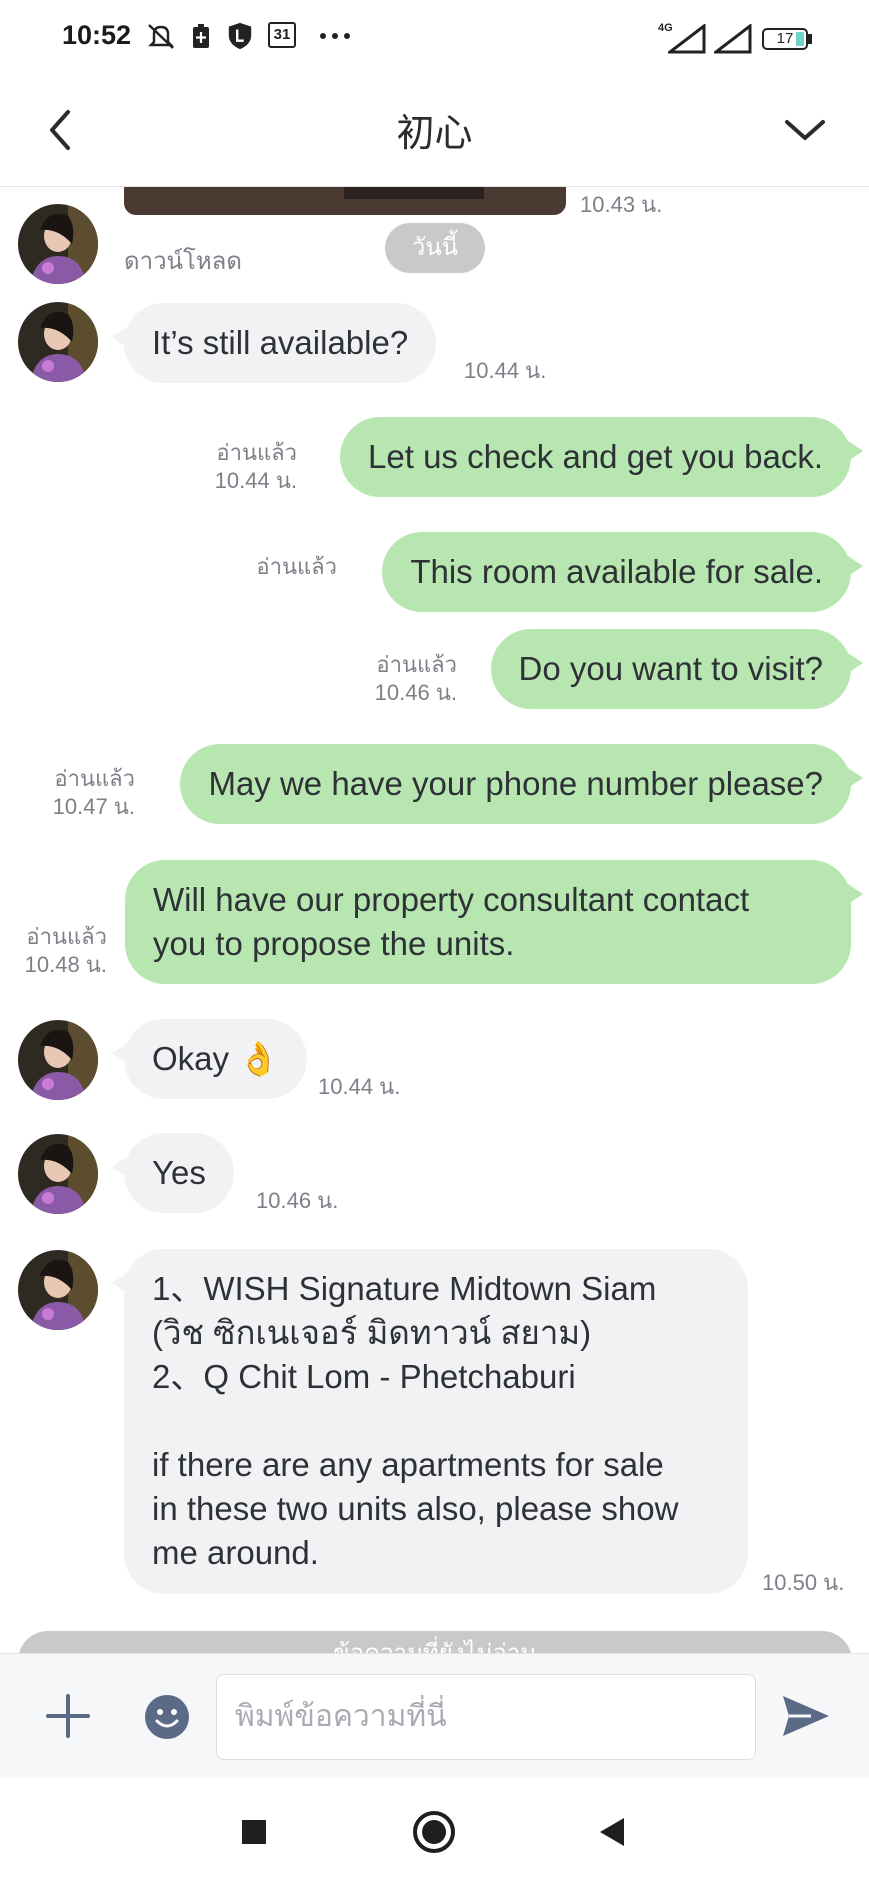  I want to click on read-receipt: อ่านแล้ว 10.46 น., so click(416, 679).